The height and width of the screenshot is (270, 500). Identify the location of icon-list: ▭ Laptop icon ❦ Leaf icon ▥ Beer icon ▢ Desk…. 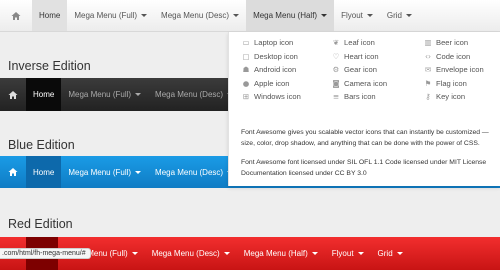
(365, 69).